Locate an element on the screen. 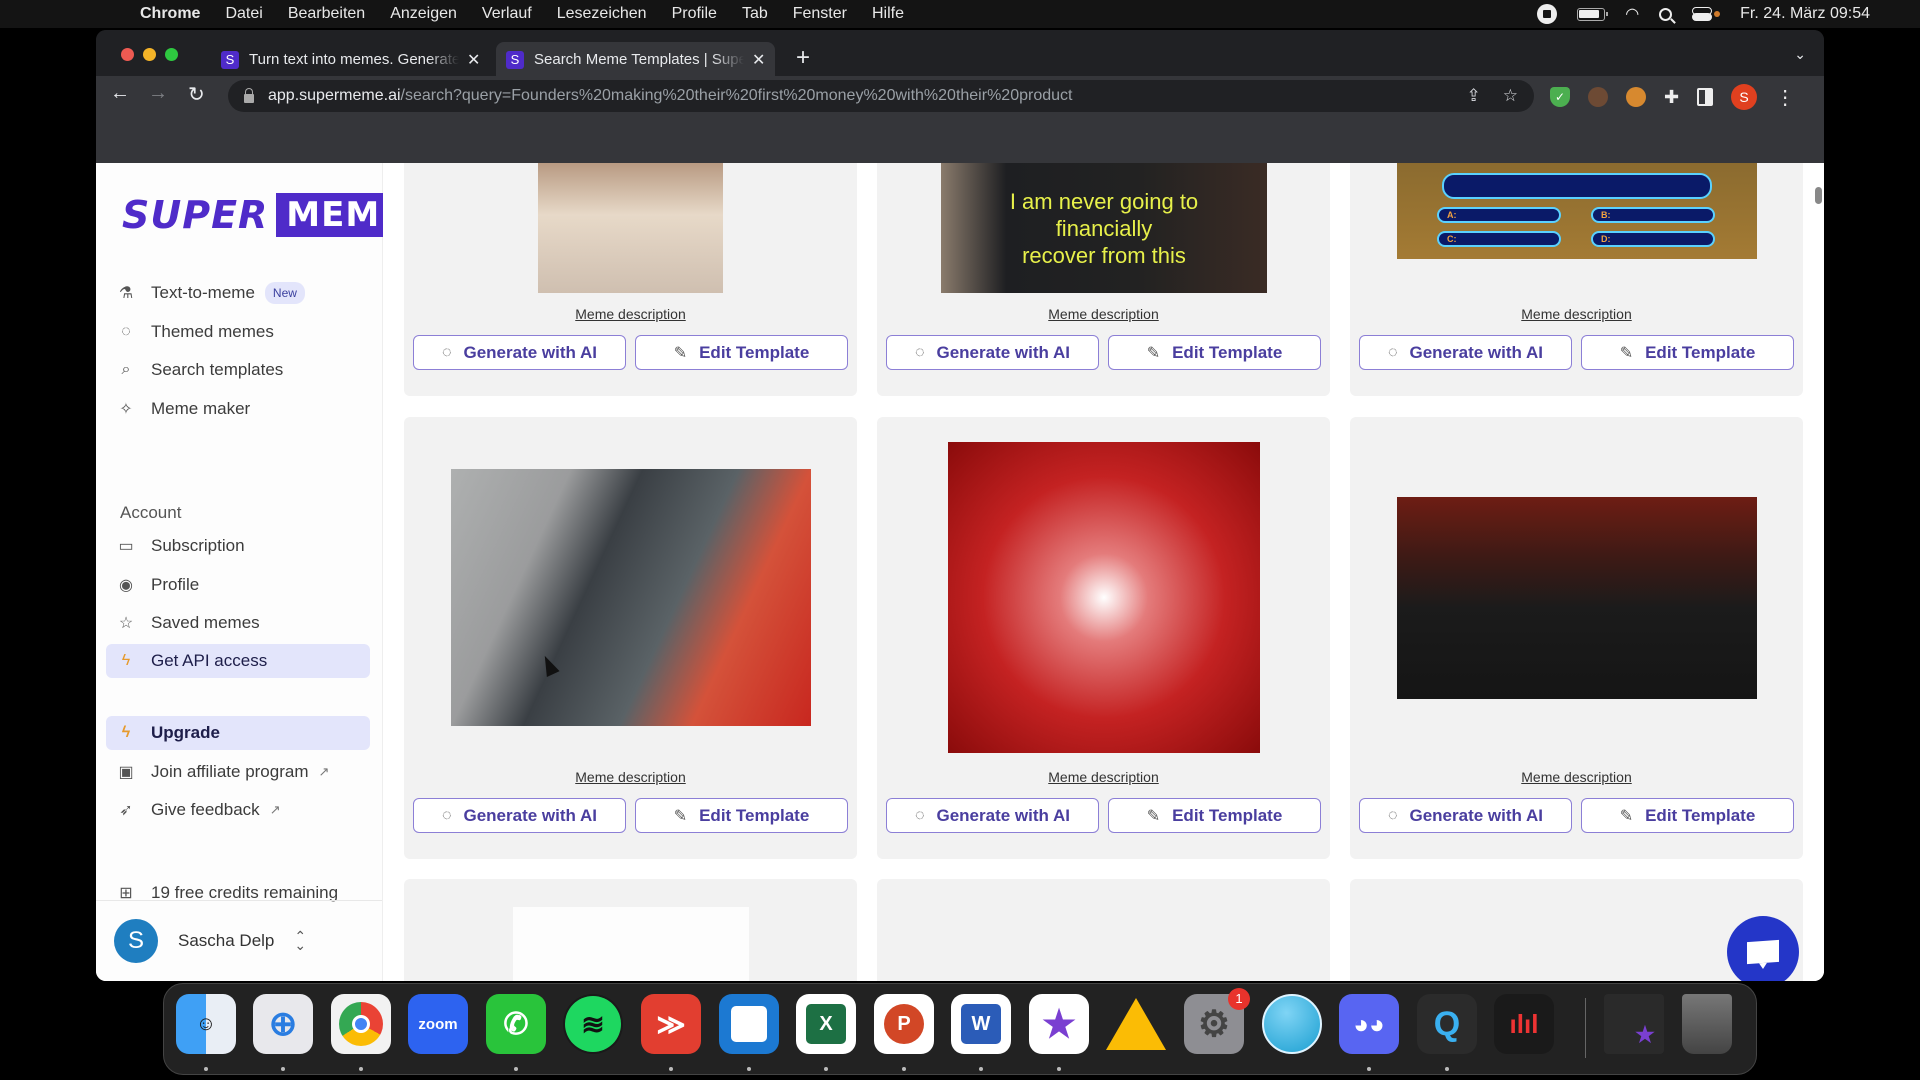  sidebar-item-get-api-access: ϟ Get API access is located at coordinates (238, 661).